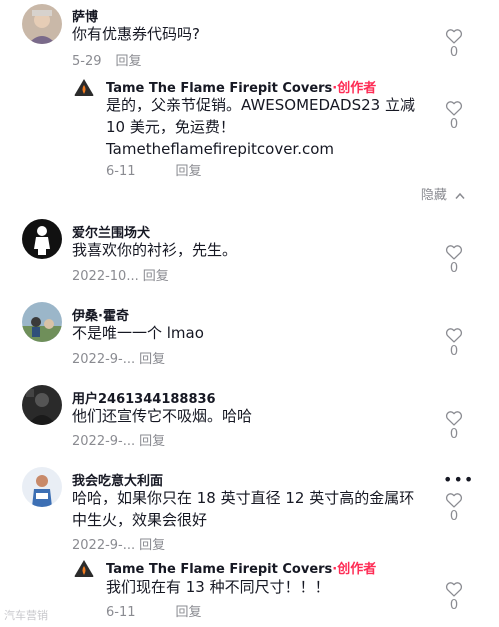 Image resolution: width=499 pixels, height=627 pixels. I want to click on comment-text: 哈哈，如果你只在 18 英寸直径 12 英寸高的金属环中生火，效果会很好, so click(243, 509).